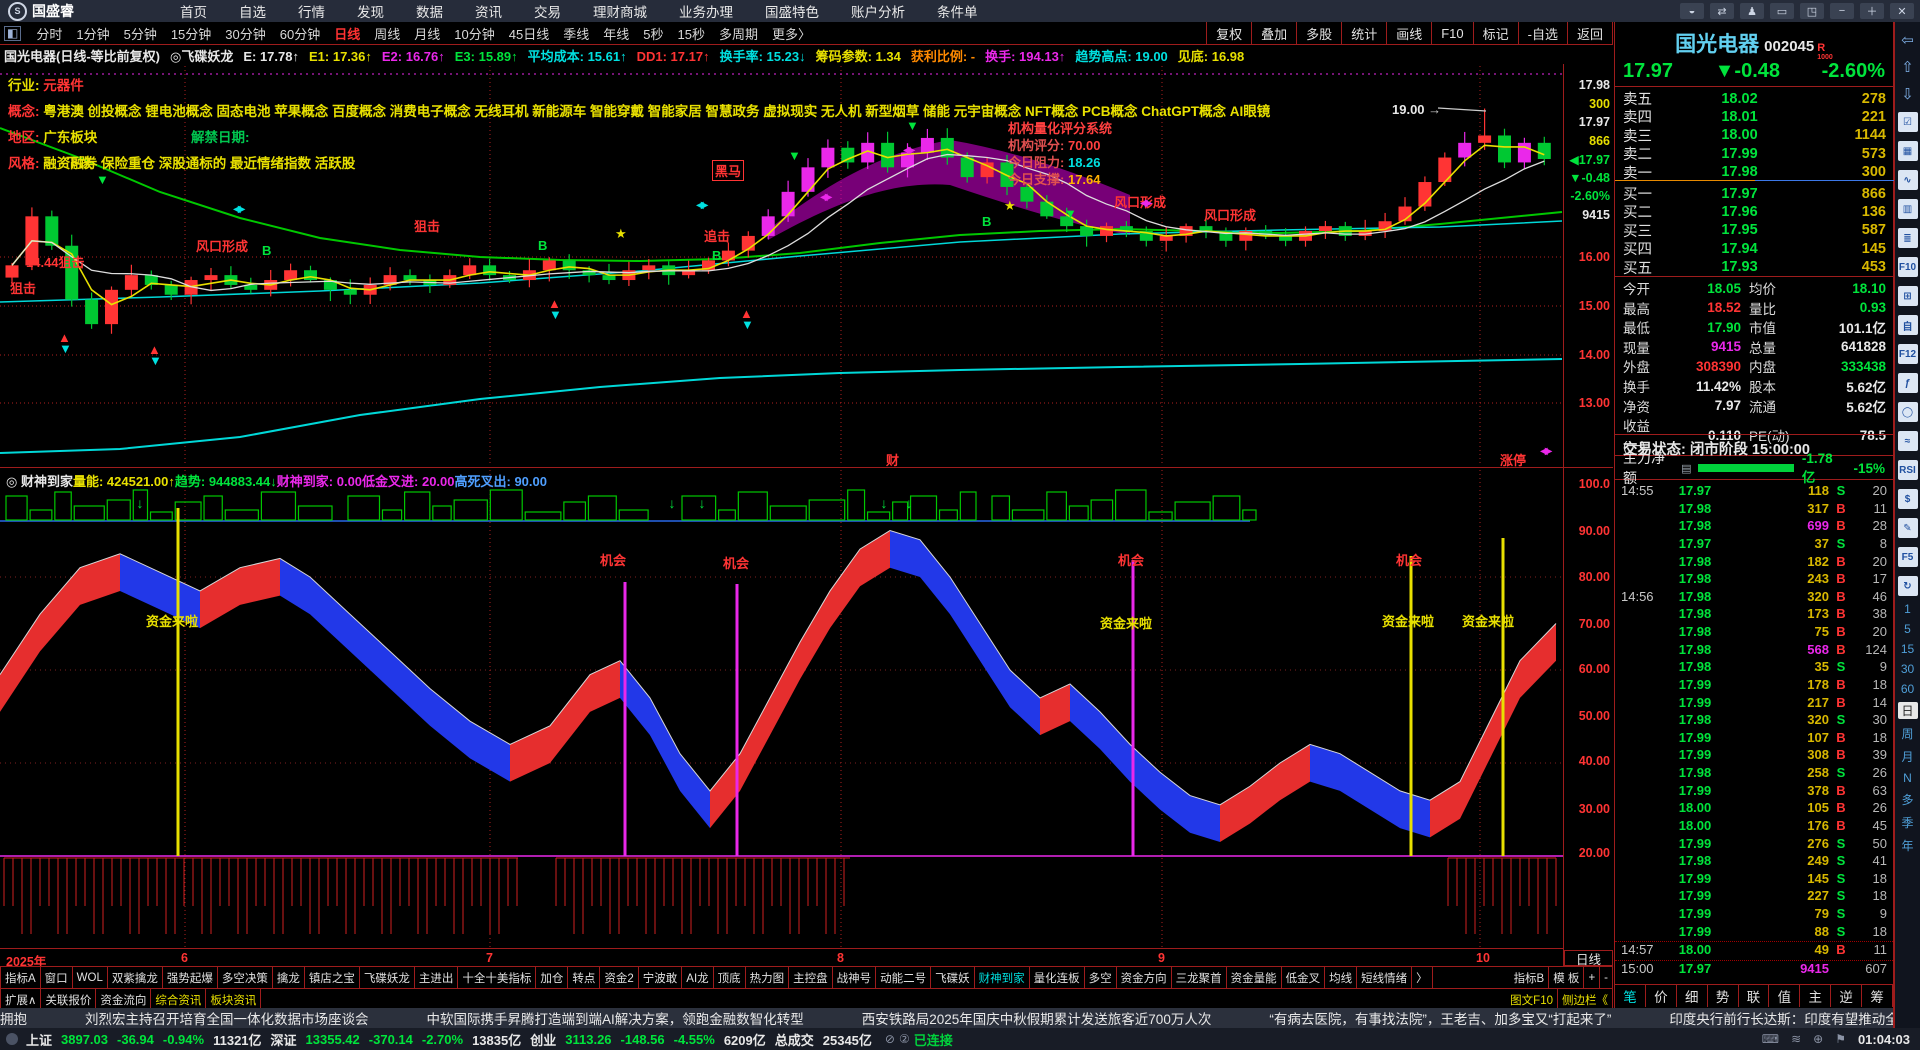  Describe the element at coordinates (620, 11) in the screenshot. I see `menu-item-7: 理财商城` at that location.